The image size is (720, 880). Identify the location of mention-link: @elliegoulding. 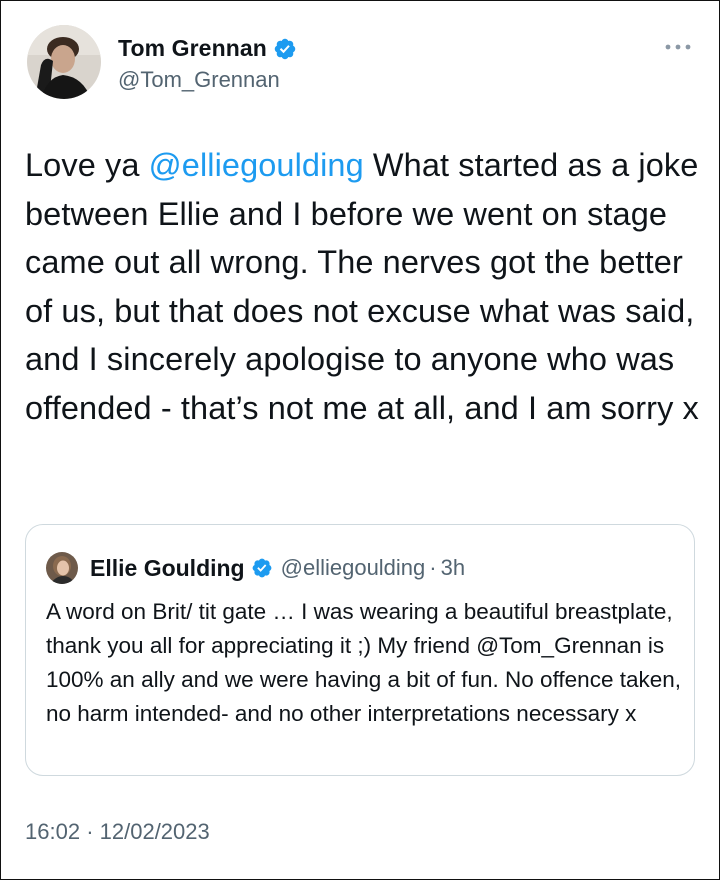
(256, 165).